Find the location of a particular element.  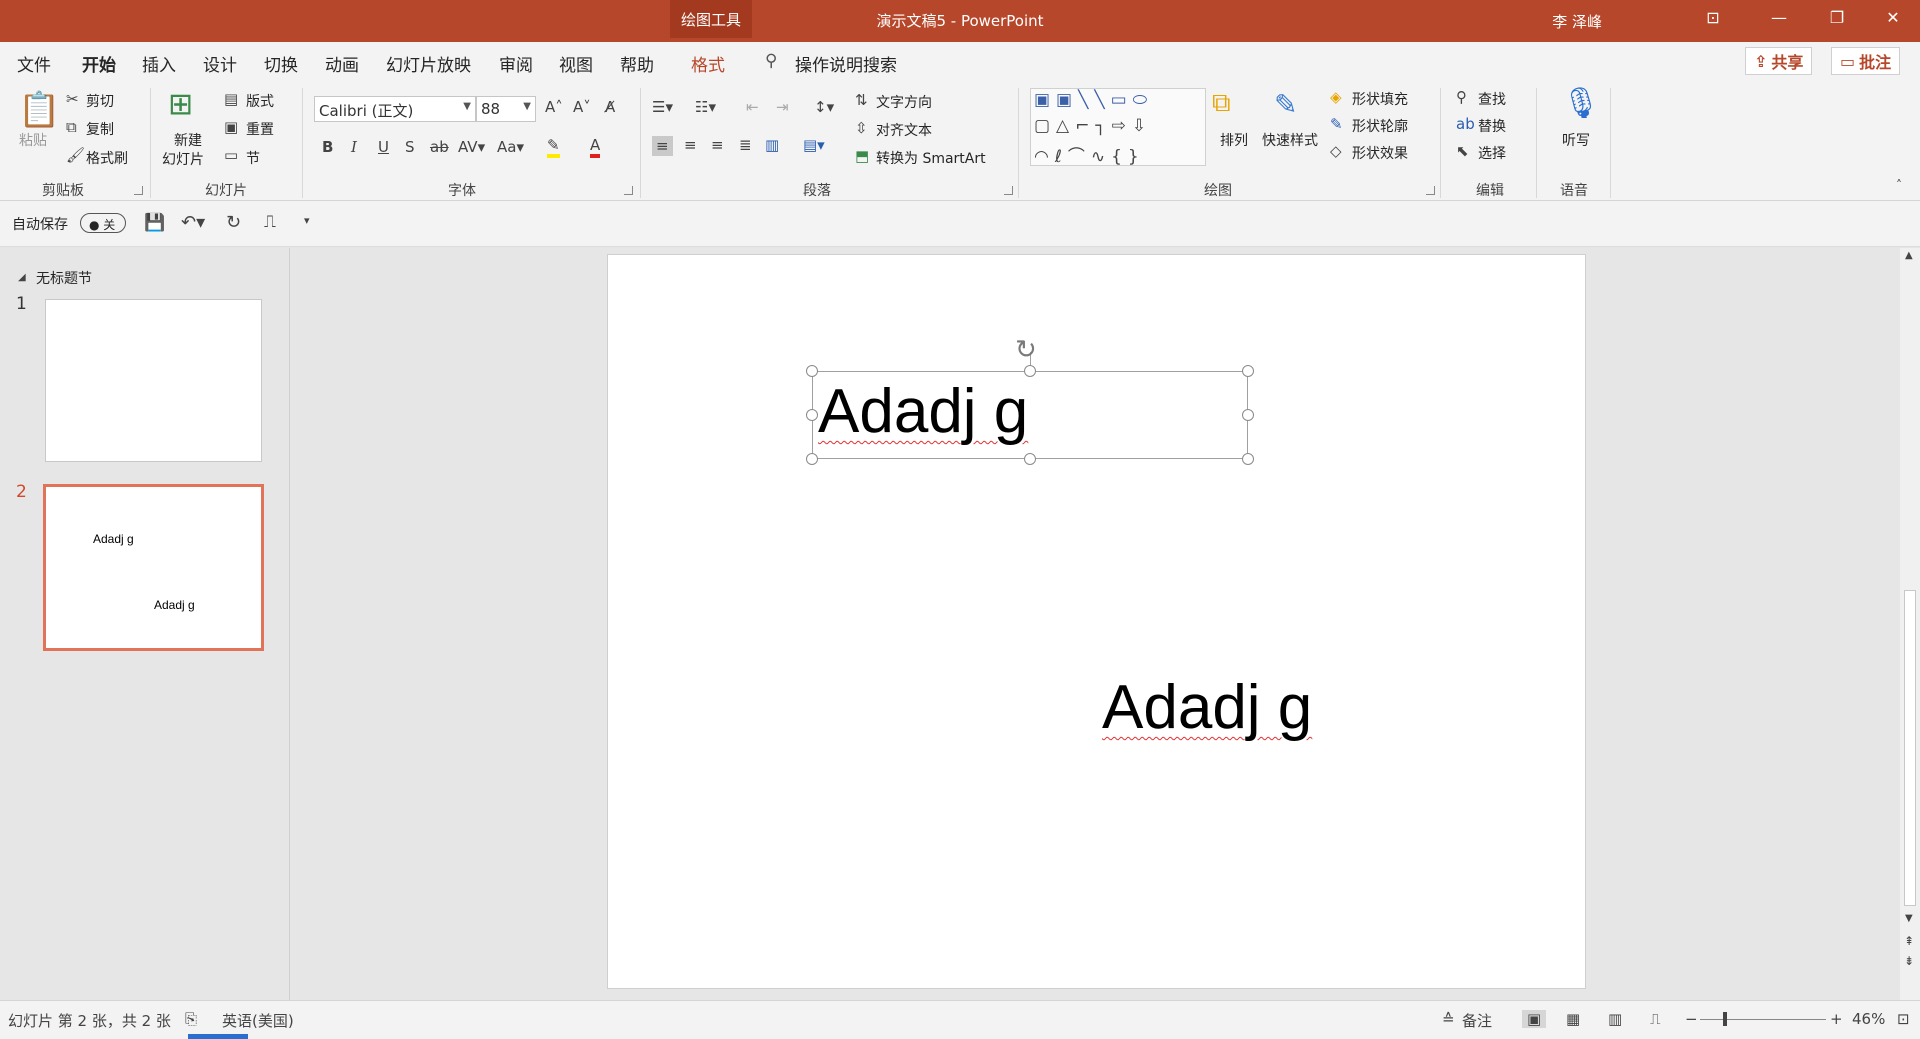

resize-handle-ne is located at coordinates (1248, 371).